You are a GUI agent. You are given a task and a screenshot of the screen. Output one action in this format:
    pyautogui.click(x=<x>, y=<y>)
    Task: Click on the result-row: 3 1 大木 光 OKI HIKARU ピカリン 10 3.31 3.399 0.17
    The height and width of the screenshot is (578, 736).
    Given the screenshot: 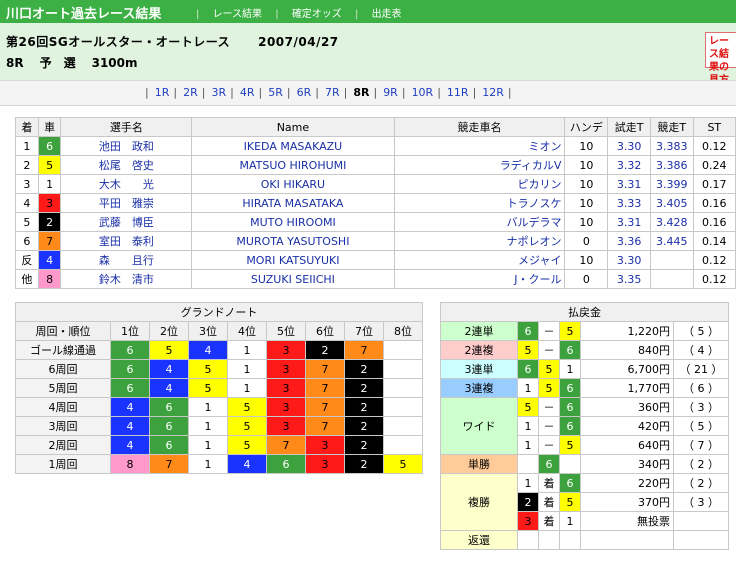 What is the action you would take?
    pyautogui.click(x=375, y=184)
    